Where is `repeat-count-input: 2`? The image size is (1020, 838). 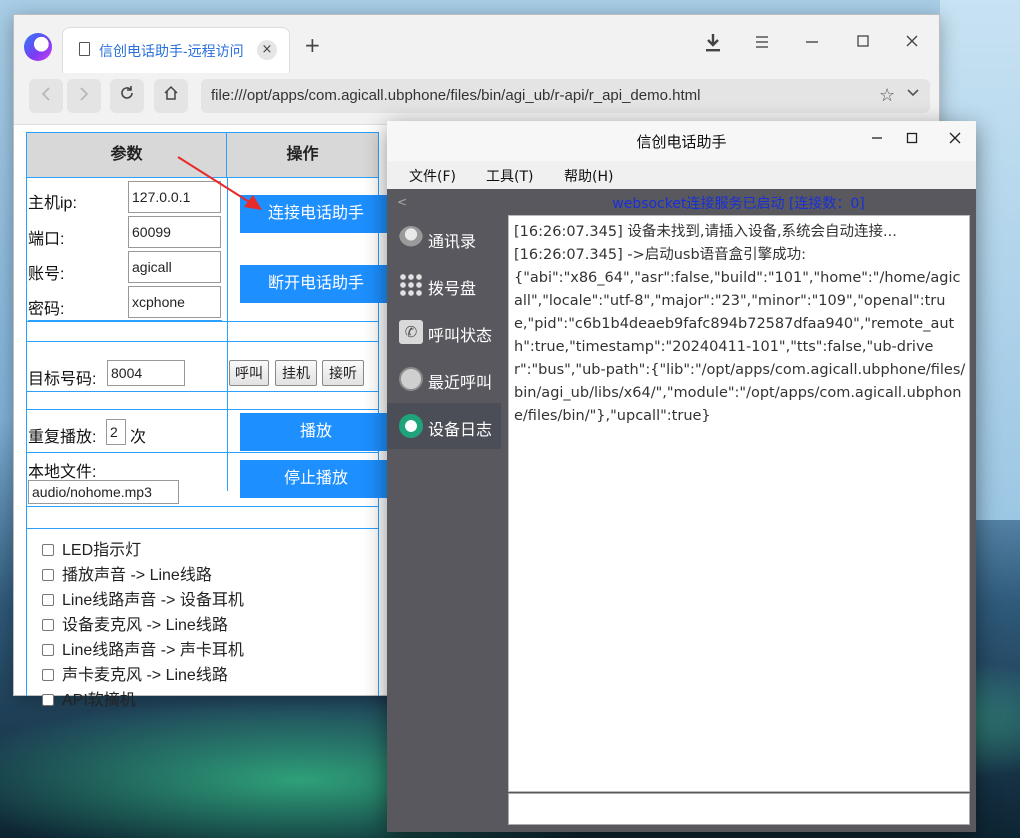
repeat-count-input: 2 is located at coordinates (116, 432).